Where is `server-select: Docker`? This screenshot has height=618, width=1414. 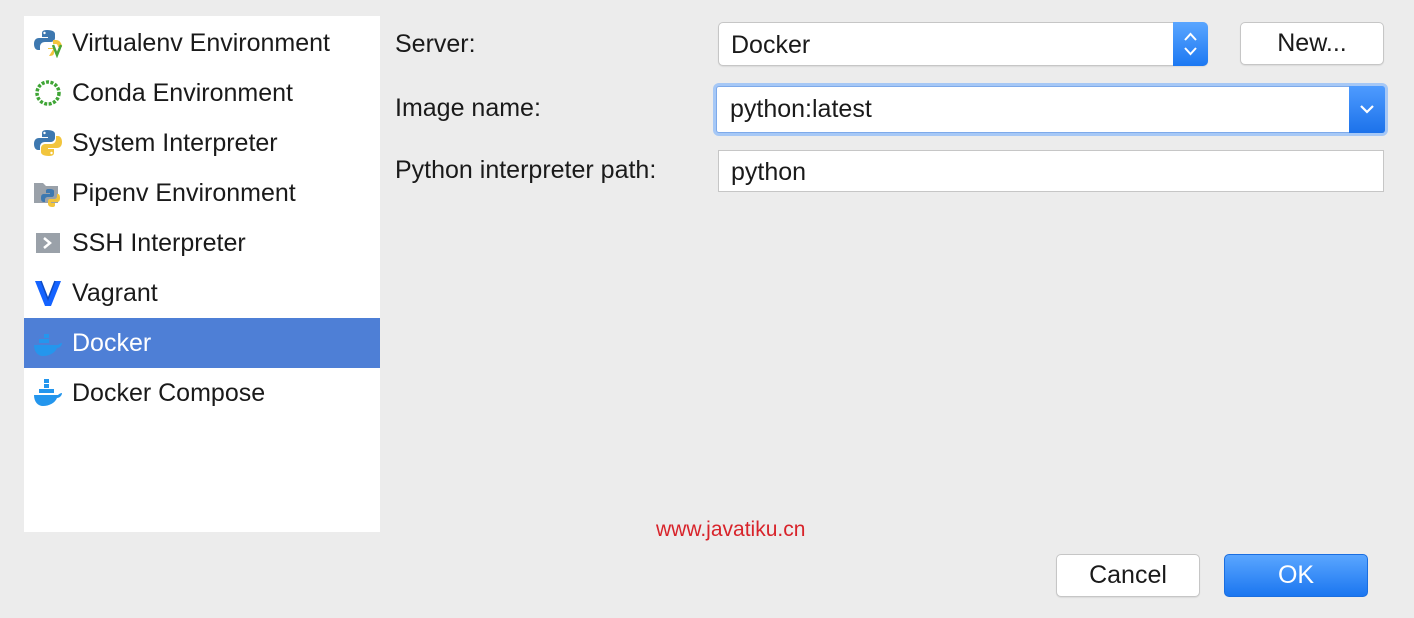 server-select: Docker is located at coordinates (963, 44).